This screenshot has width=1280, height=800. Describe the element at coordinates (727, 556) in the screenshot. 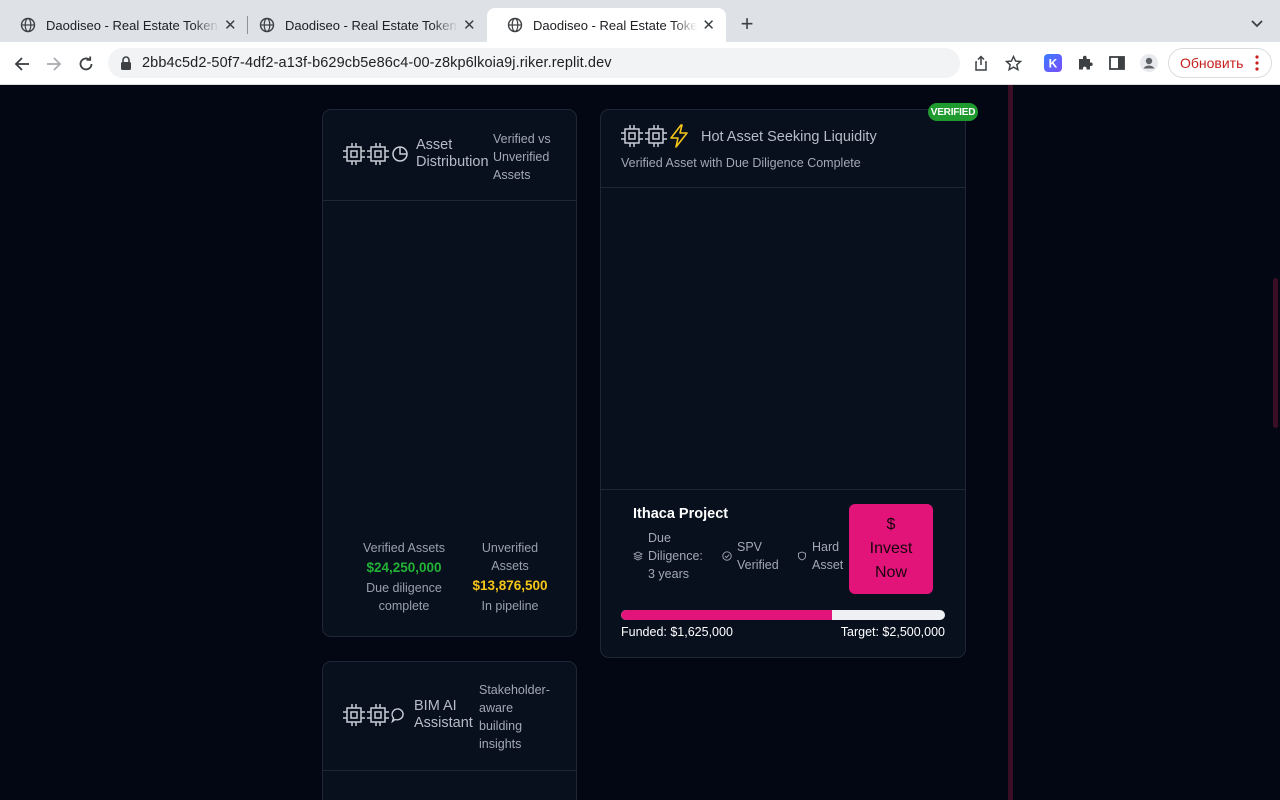

I see `check-circle-icon` at that location.